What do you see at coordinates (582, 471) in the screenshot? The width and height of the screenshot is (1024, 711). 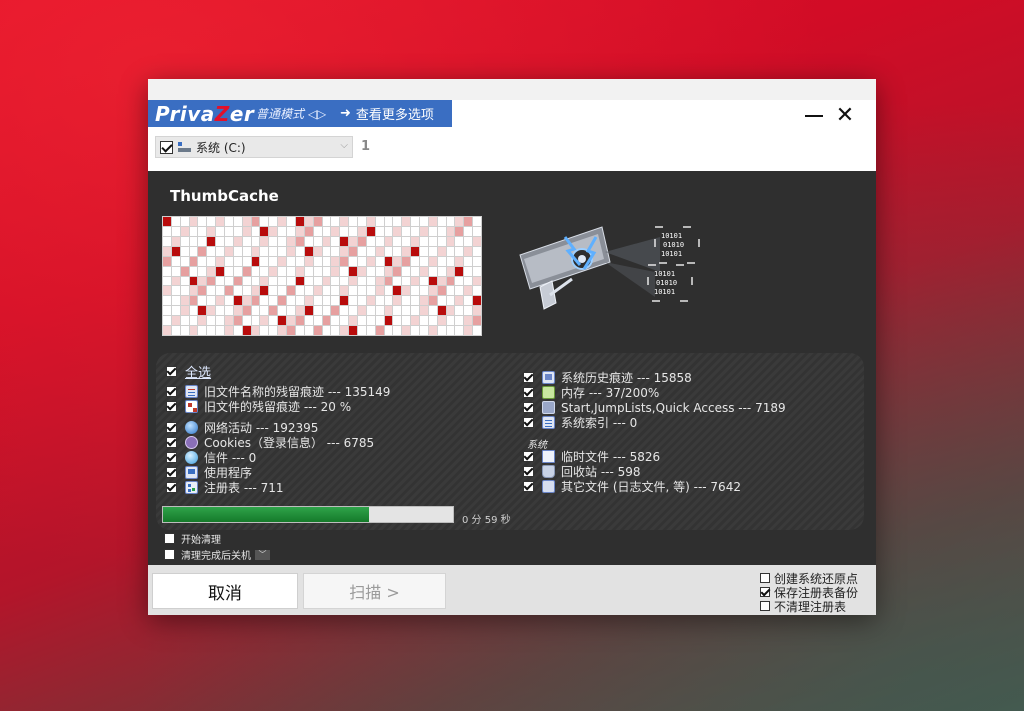 I see `option-row-right-5: 回收站 --- 598` at bounding box center [582, 471].